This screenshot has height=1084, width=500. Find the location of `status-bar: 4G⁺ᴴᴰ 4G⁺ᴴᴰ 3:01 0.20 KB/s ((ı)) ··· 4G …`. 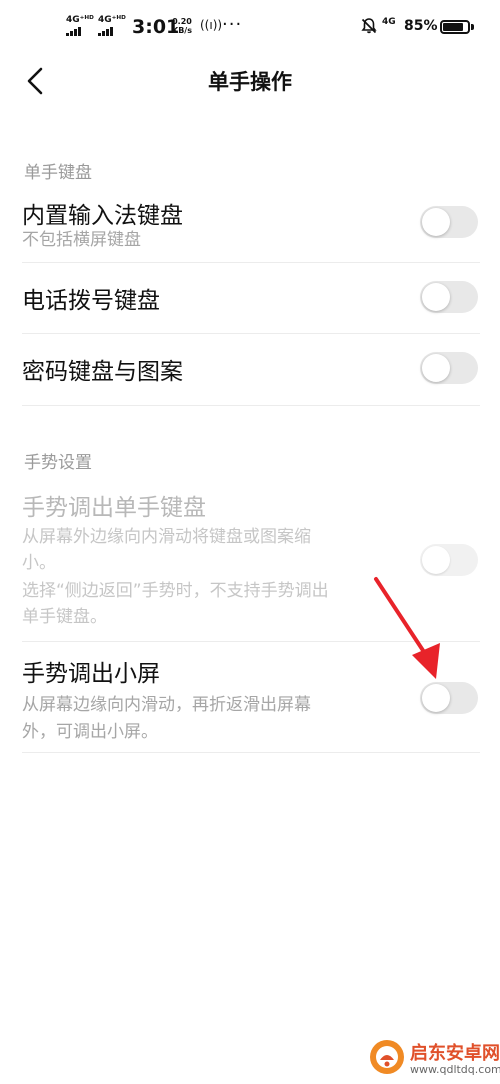

status-bar: 4G⁺ᴴᴰ 4G⁺ᴴᴰ 3:01 0.20 KB/s ((ı)) ··· 4G … is located at coordinates (250, 28).